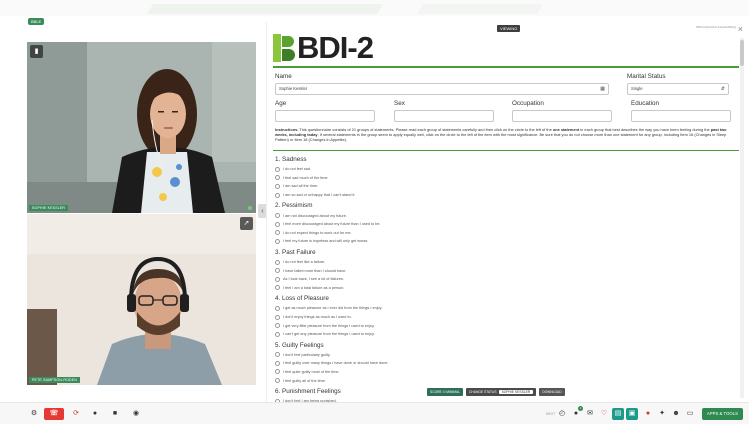 The width and height of the screenshot is (749, 424). What do you see at coordinates (425, 372) in the screenshot?
I see `answer-option: I feel quite guilty most of the time.` at bounding box center [425, 372].